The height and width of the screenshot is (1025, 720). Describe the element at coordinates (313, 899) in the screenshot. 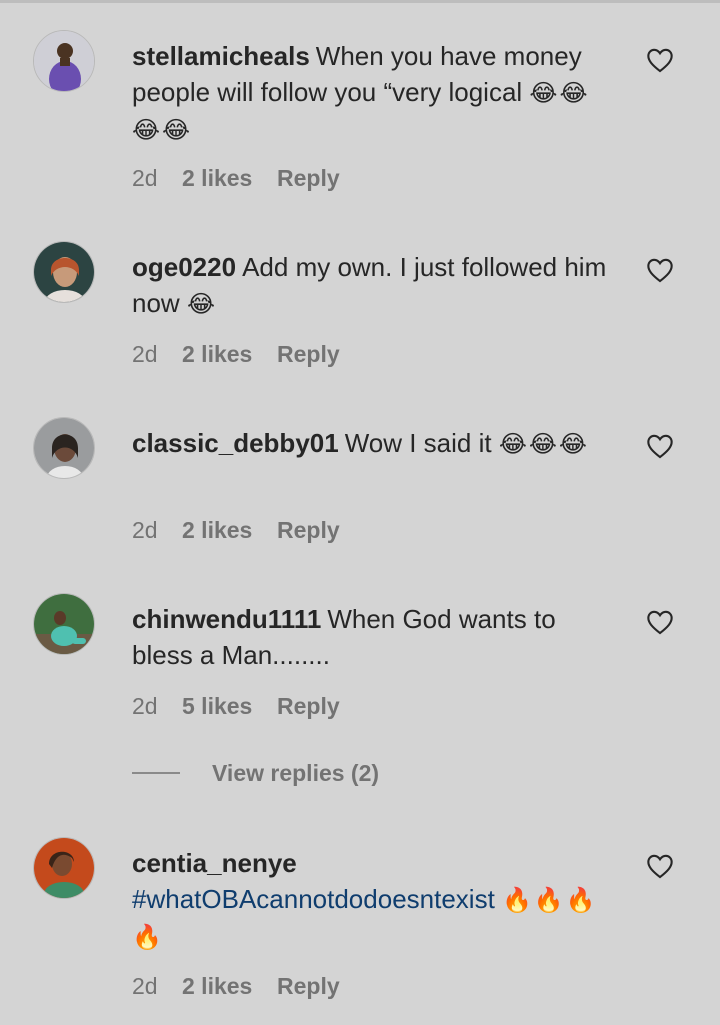

I see `hashtag-link: #whatOBAcannotdodoesntexist` at that location.